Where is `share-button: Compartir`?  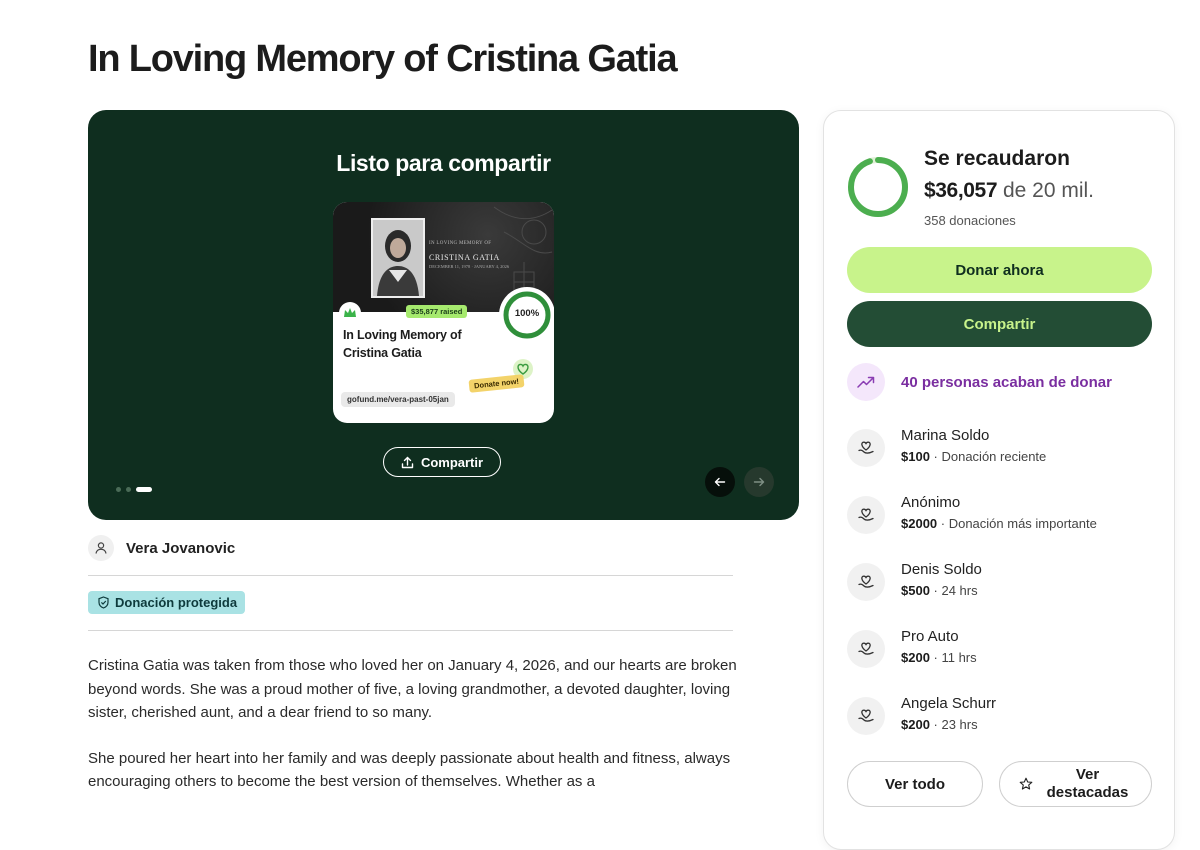
share-button: Compartir is located at coordinates (999, 324).